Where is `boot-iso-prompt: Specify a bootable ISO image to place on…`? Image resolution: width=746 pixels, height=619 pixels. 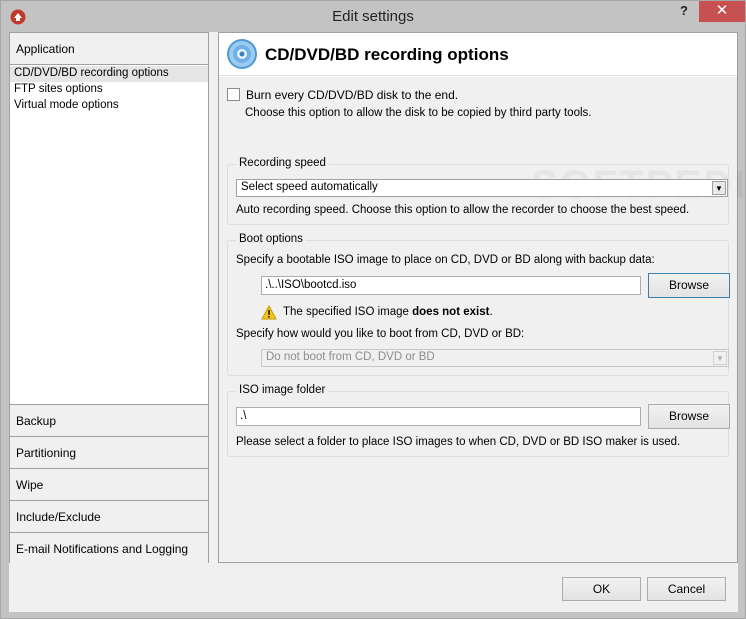
boot-iso-prompt: Specify a bootable ISO image to place on… is located at coordinates (445, 260).